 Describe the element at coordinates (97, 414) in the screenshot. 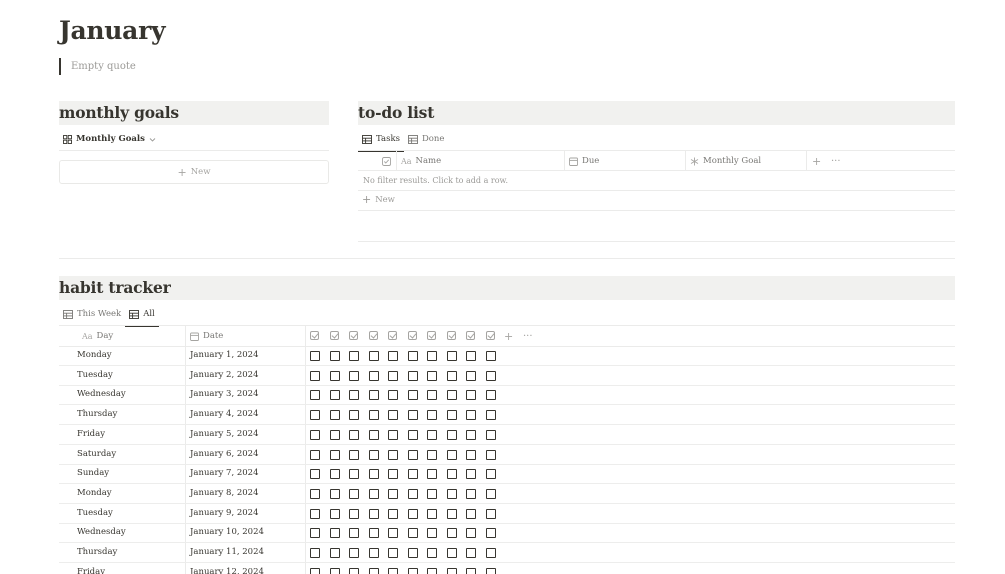

I see `day-cell: Thursday` at that location.